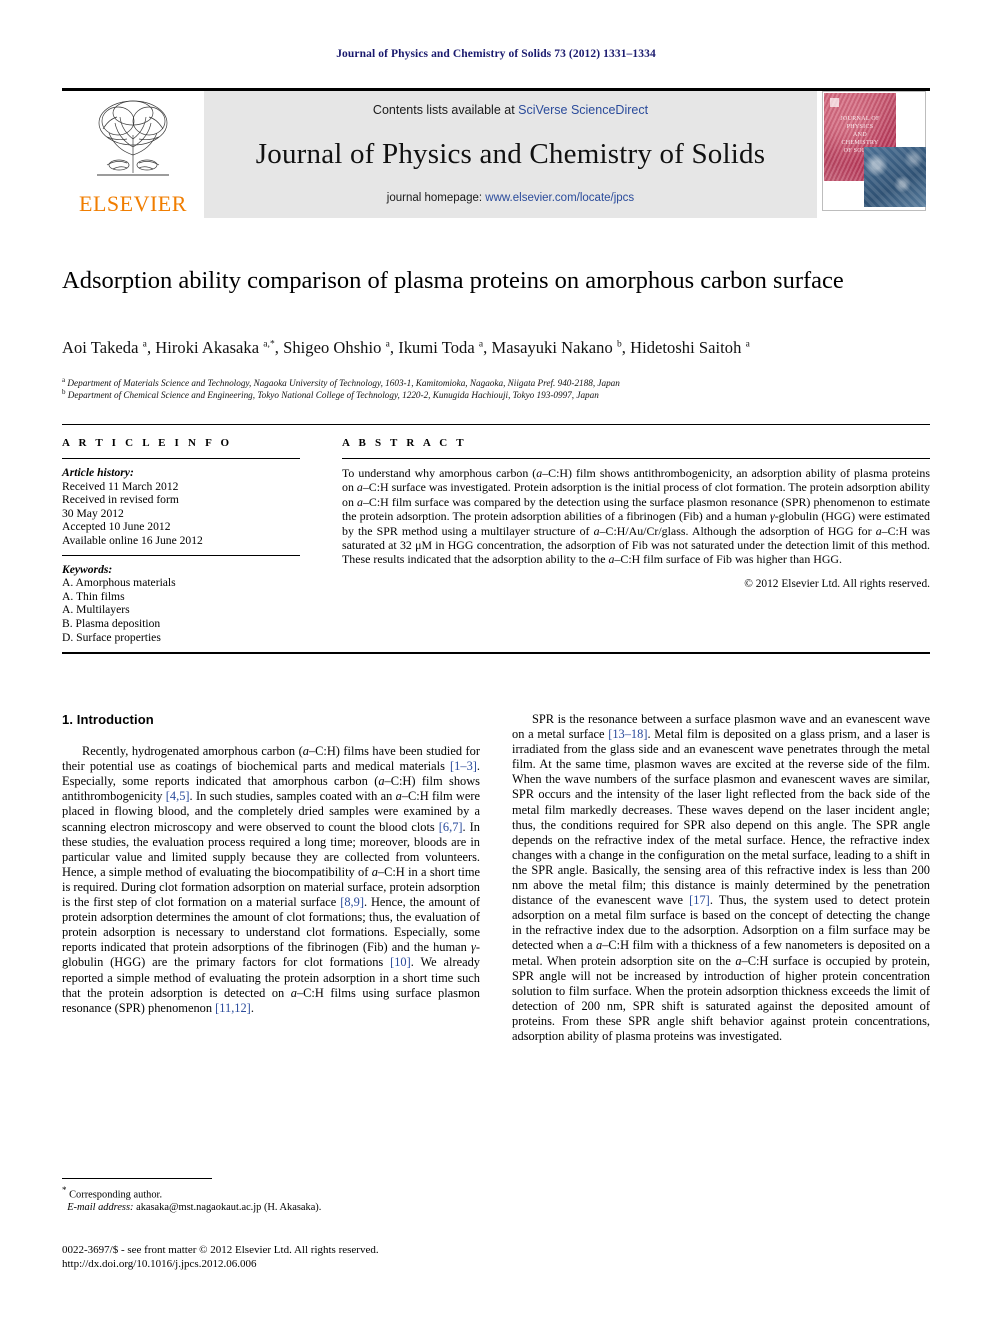  What do you see at coordinates (559, 198) in the screenshot?
I see `journal-homepage-link: www.elsevier.com/locate/jpcs` at bounding box center [559, 198].